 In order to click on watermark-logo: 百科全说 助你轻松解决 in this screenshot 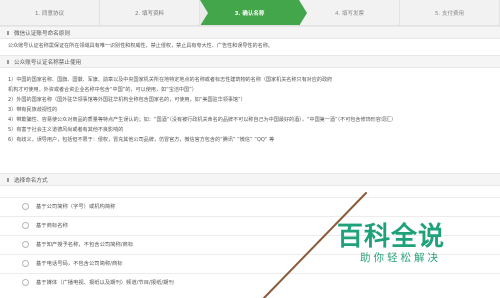, I will do `click(417, 246)`.